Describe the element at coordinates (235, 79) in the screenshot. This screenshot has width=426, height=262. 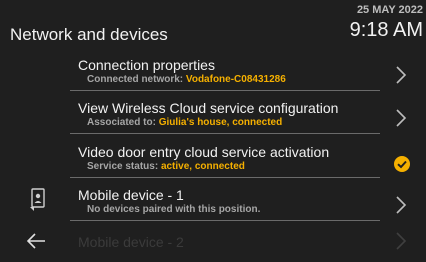
I see `connected-network-value: Vodafone-C08431286` at that location.